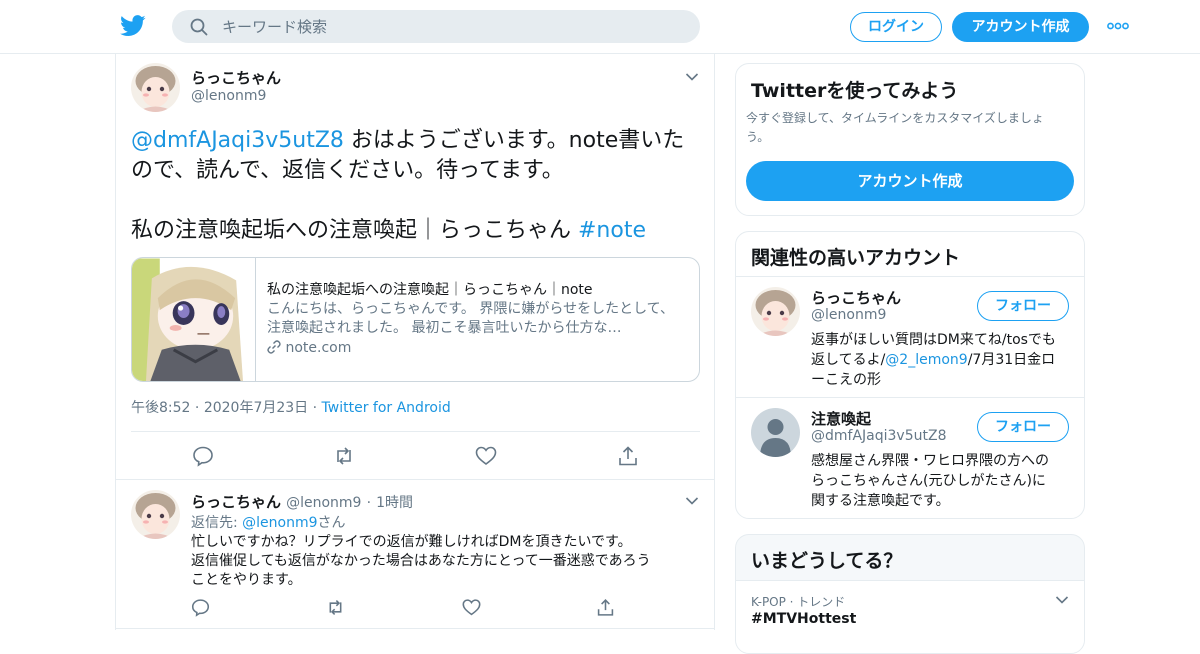 The image size is (1200, 654). I want to click on account-name: らっこちゃん, so click(856, 297).